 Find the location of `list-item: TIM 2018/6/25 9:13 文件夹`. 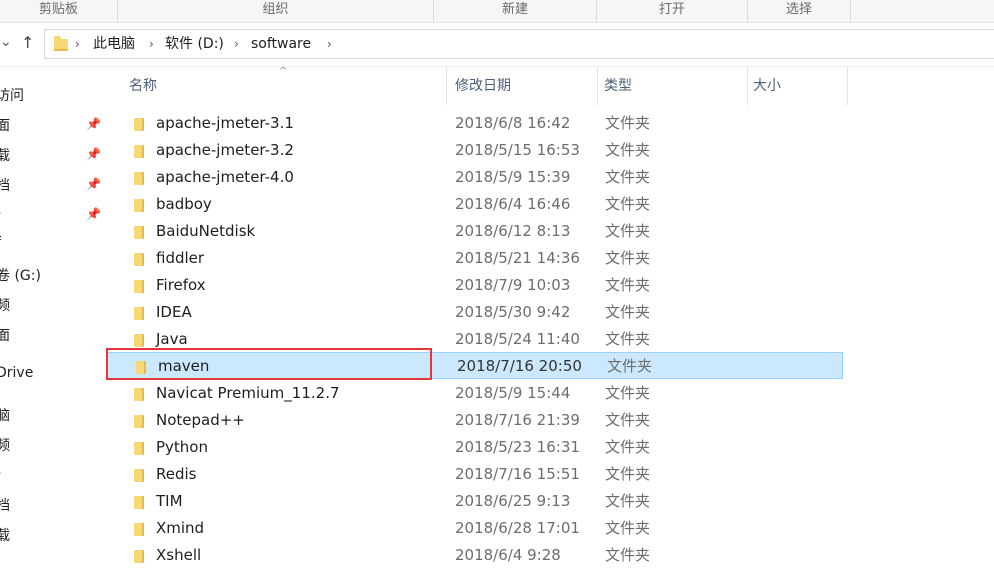

list-item: TIM 2018/6/25 9:13 文件夹 is located at coordinates (475, 501).